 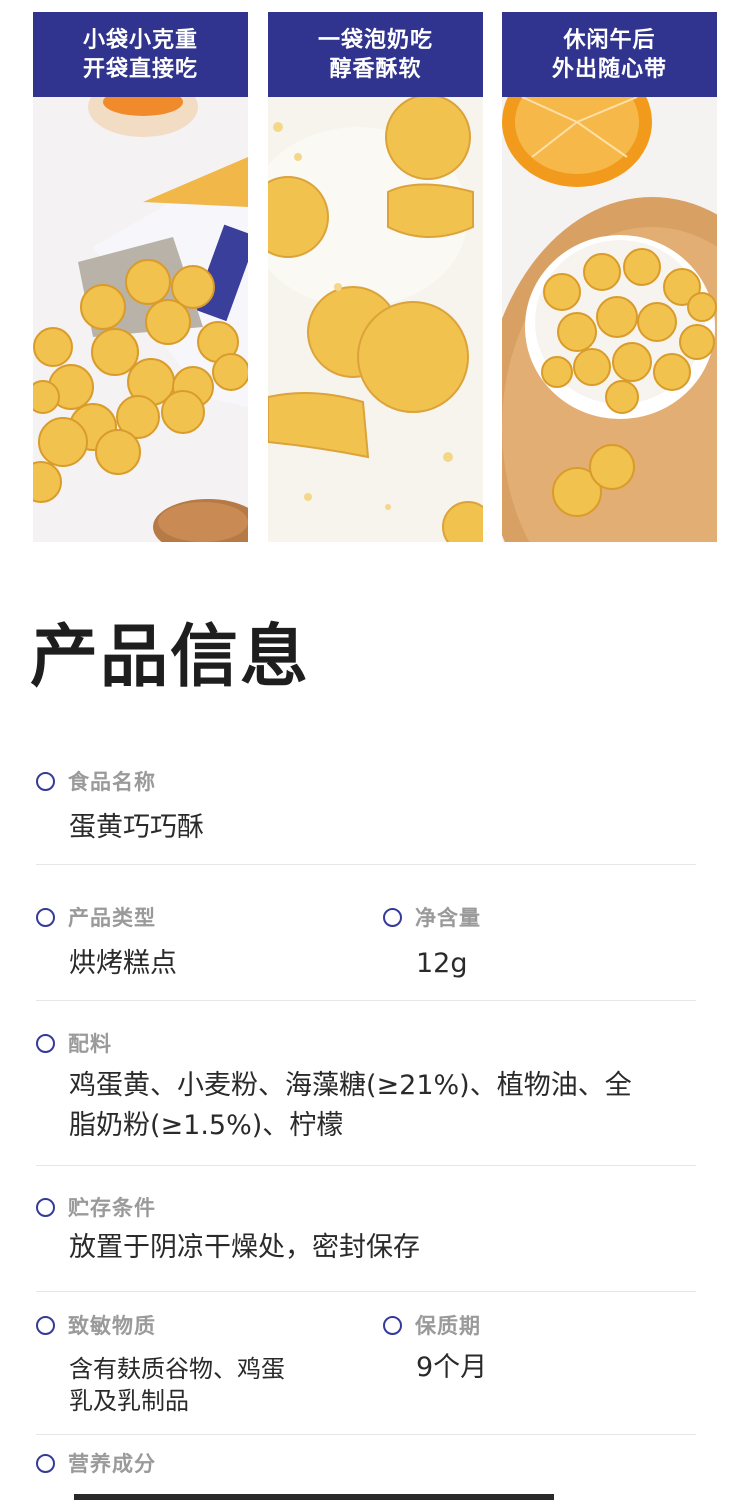 What do you see at coordinates (112, 782) in the screenshot?
I see `field-label: 食品名称` at bounding box center [112, 782].